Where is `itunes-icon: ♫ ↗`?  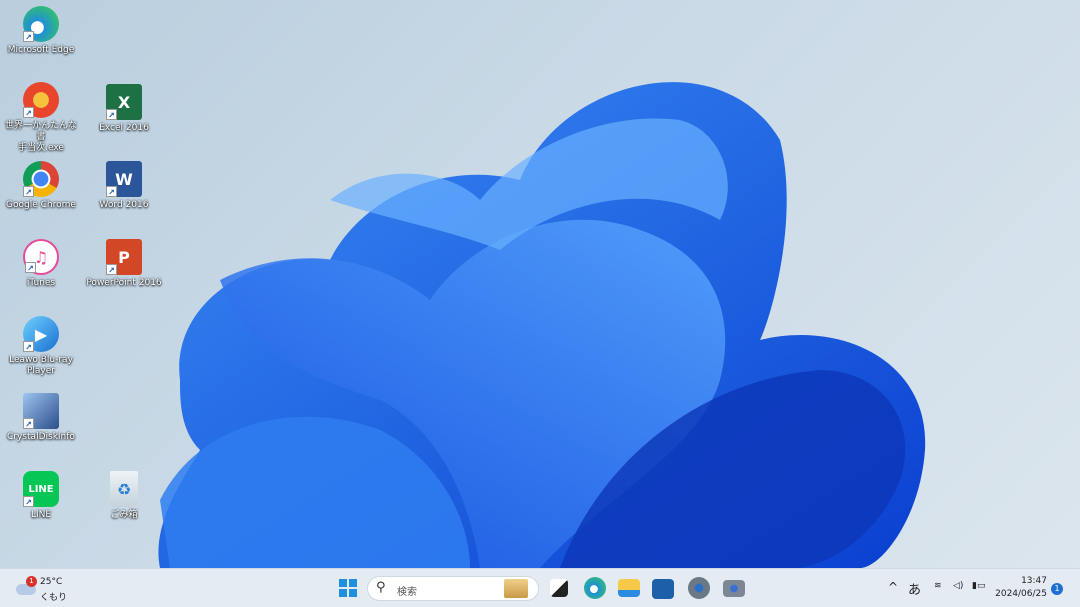 itunes-icon: ♫ ↗ is located at coordinates (41, 257).